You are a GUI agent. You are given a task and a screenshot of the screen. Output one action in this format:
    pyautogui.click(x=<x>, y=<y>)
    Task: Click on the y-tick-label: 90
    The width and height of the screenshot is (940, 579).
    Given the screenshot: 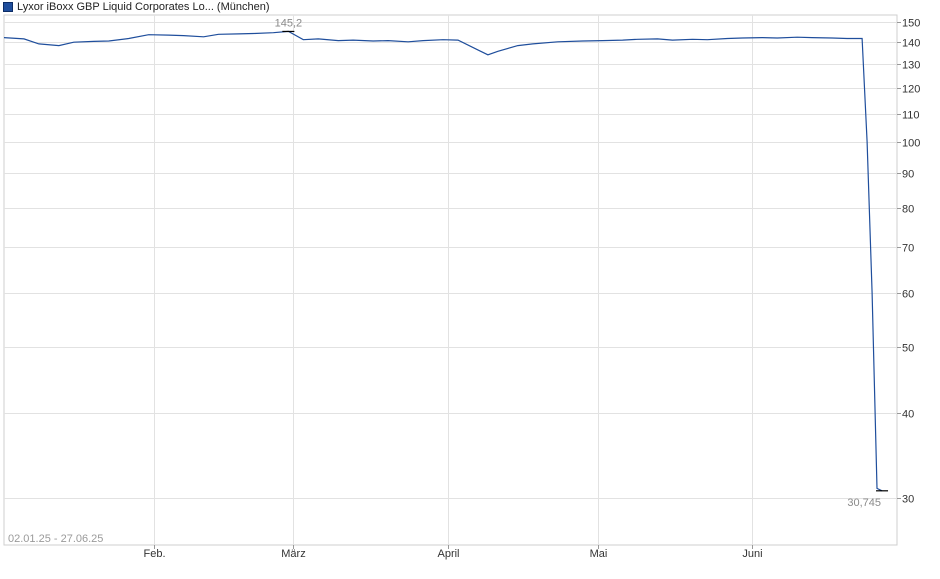 What is the action you would take?
    pyautogui.click(x=908, y=175)
    